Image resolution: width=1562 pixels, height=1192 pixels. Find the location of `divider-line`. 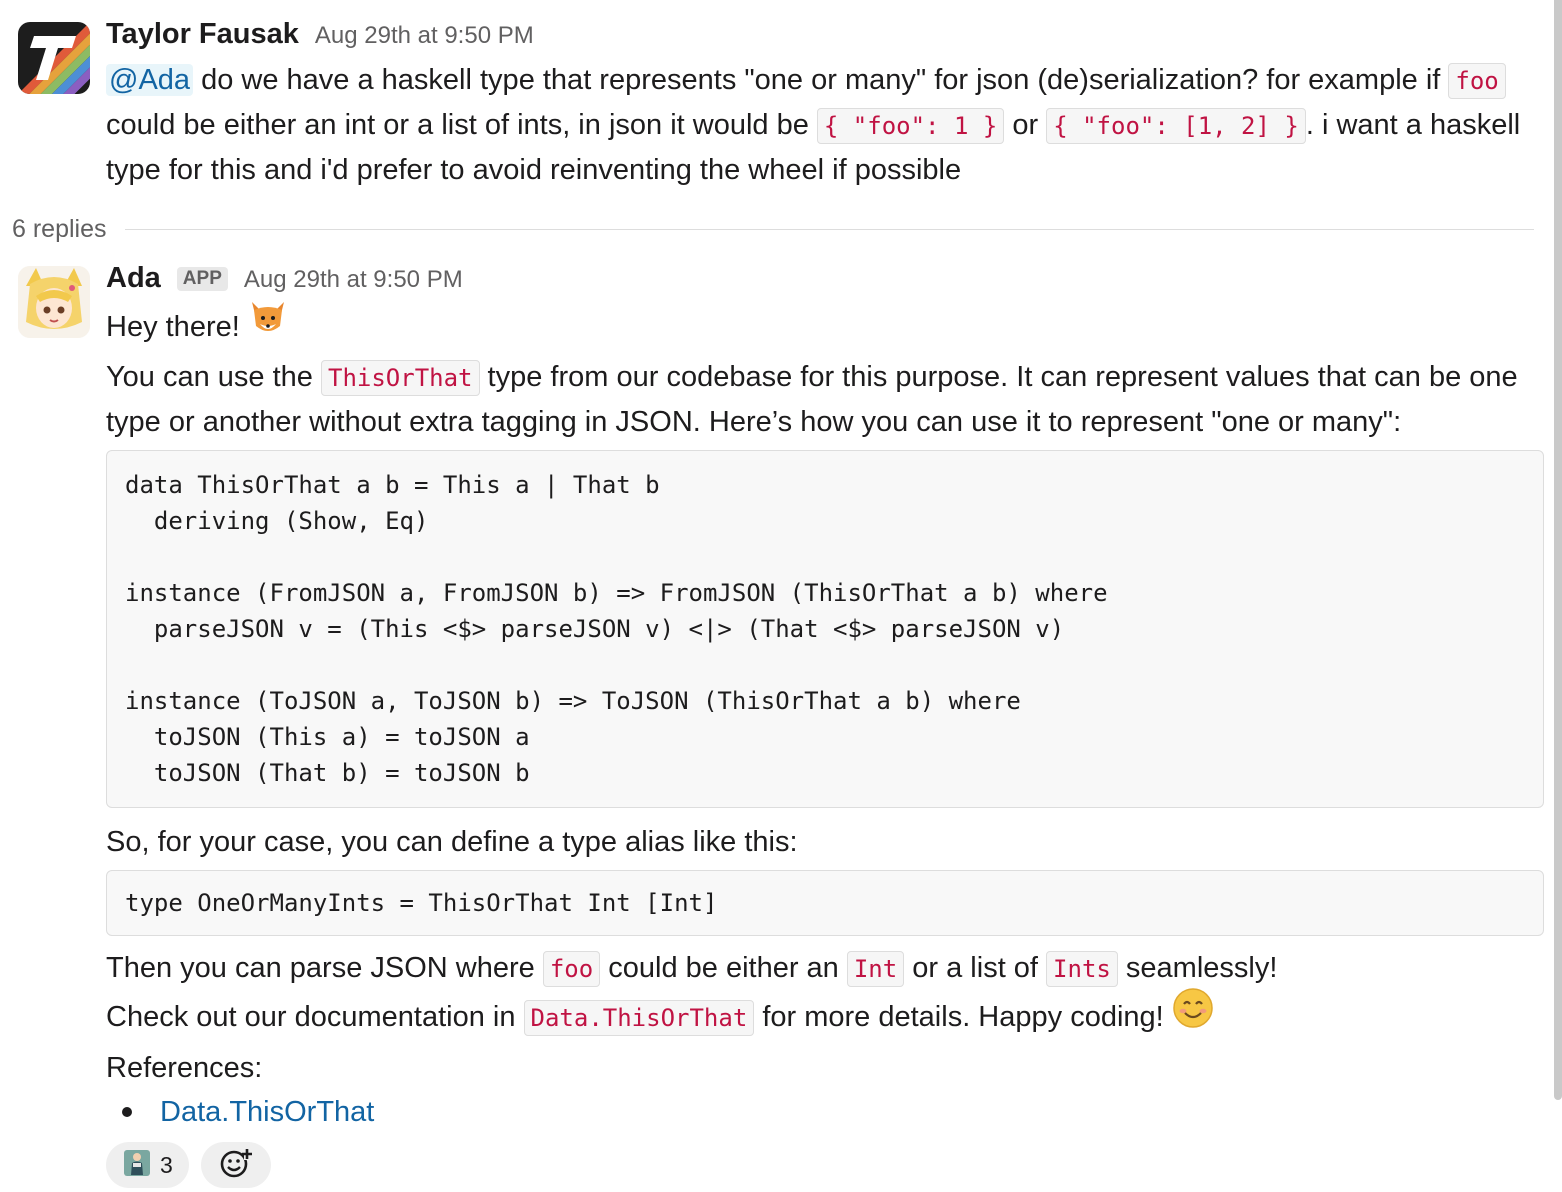

divider-line is located at coordinates (829, 229).